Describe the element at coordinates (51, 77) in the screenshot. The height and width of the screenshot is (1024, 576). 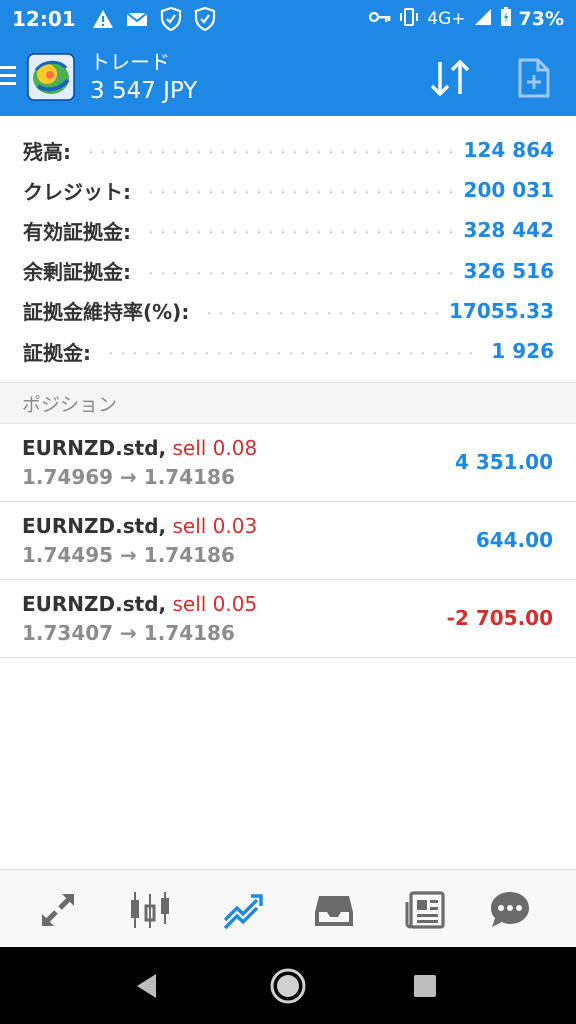
I see `app-logo` at that location.